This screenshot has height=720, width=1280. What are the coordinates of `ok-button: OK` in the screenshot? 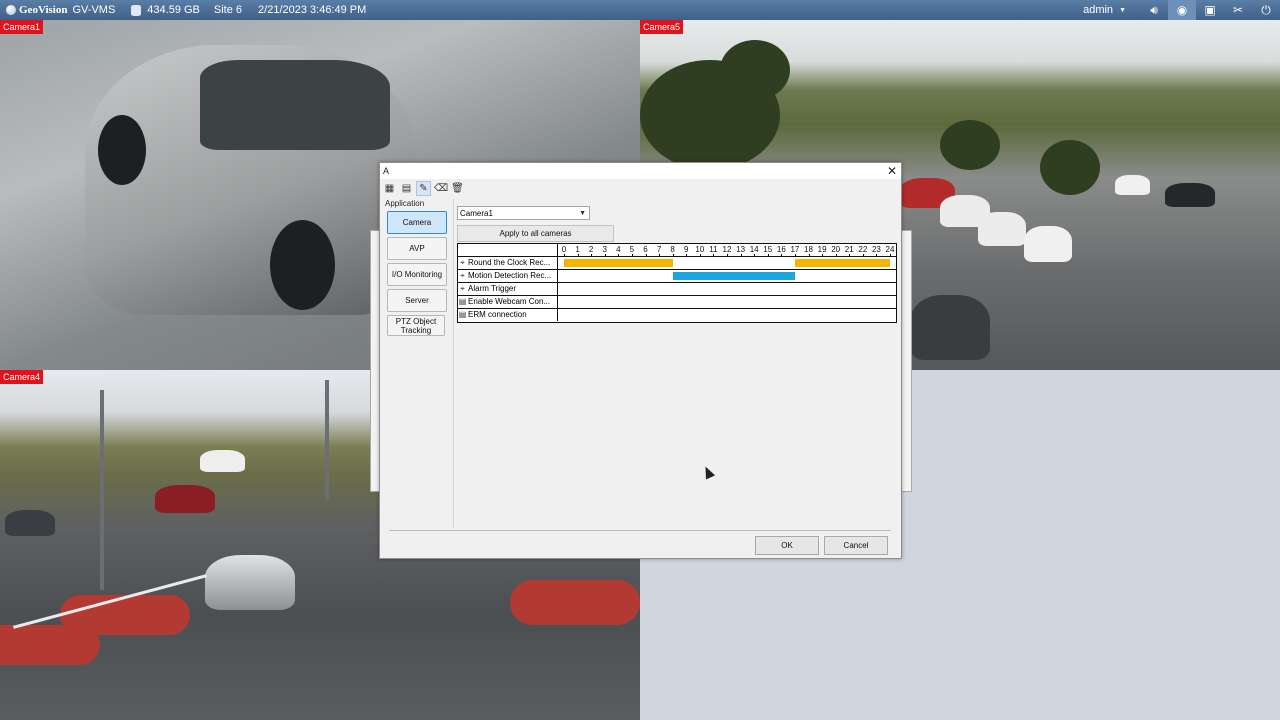 It's located at (787, 545).